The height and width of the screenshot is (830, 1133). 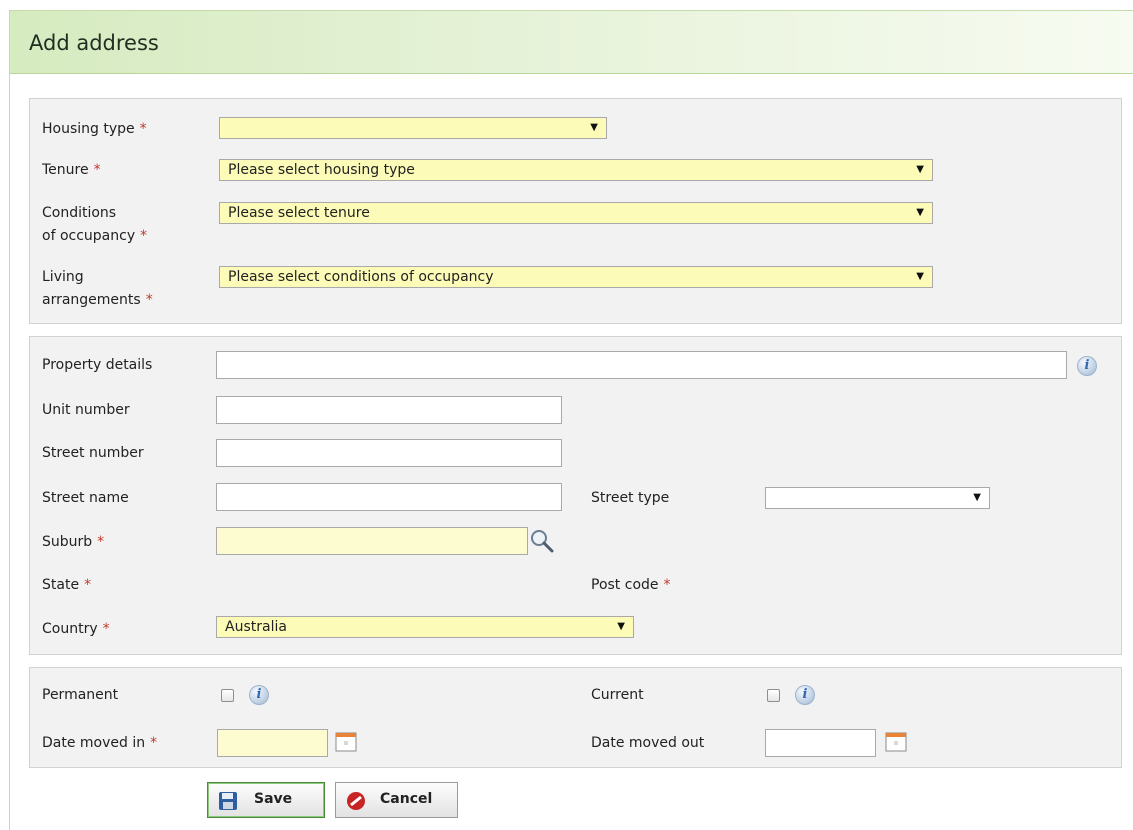 I want to click on street-name-input, so click(x=389, y=497).